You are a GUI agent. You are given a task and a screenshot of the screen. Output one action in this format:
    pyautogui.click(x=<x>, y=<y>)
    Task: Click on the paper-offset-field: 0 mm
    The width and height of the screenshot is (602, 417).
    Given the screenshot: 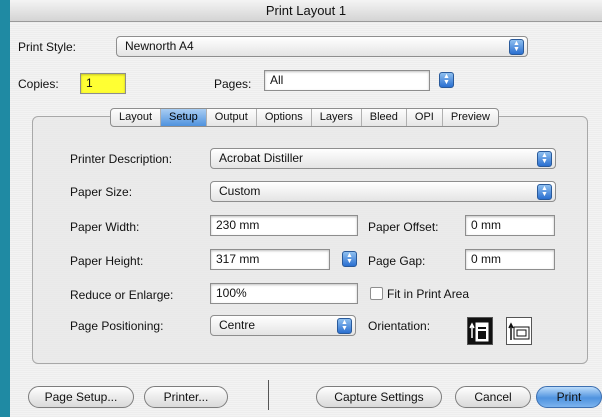 What is the action you would take?
    pyautogui.click(x=510, y=225)
    